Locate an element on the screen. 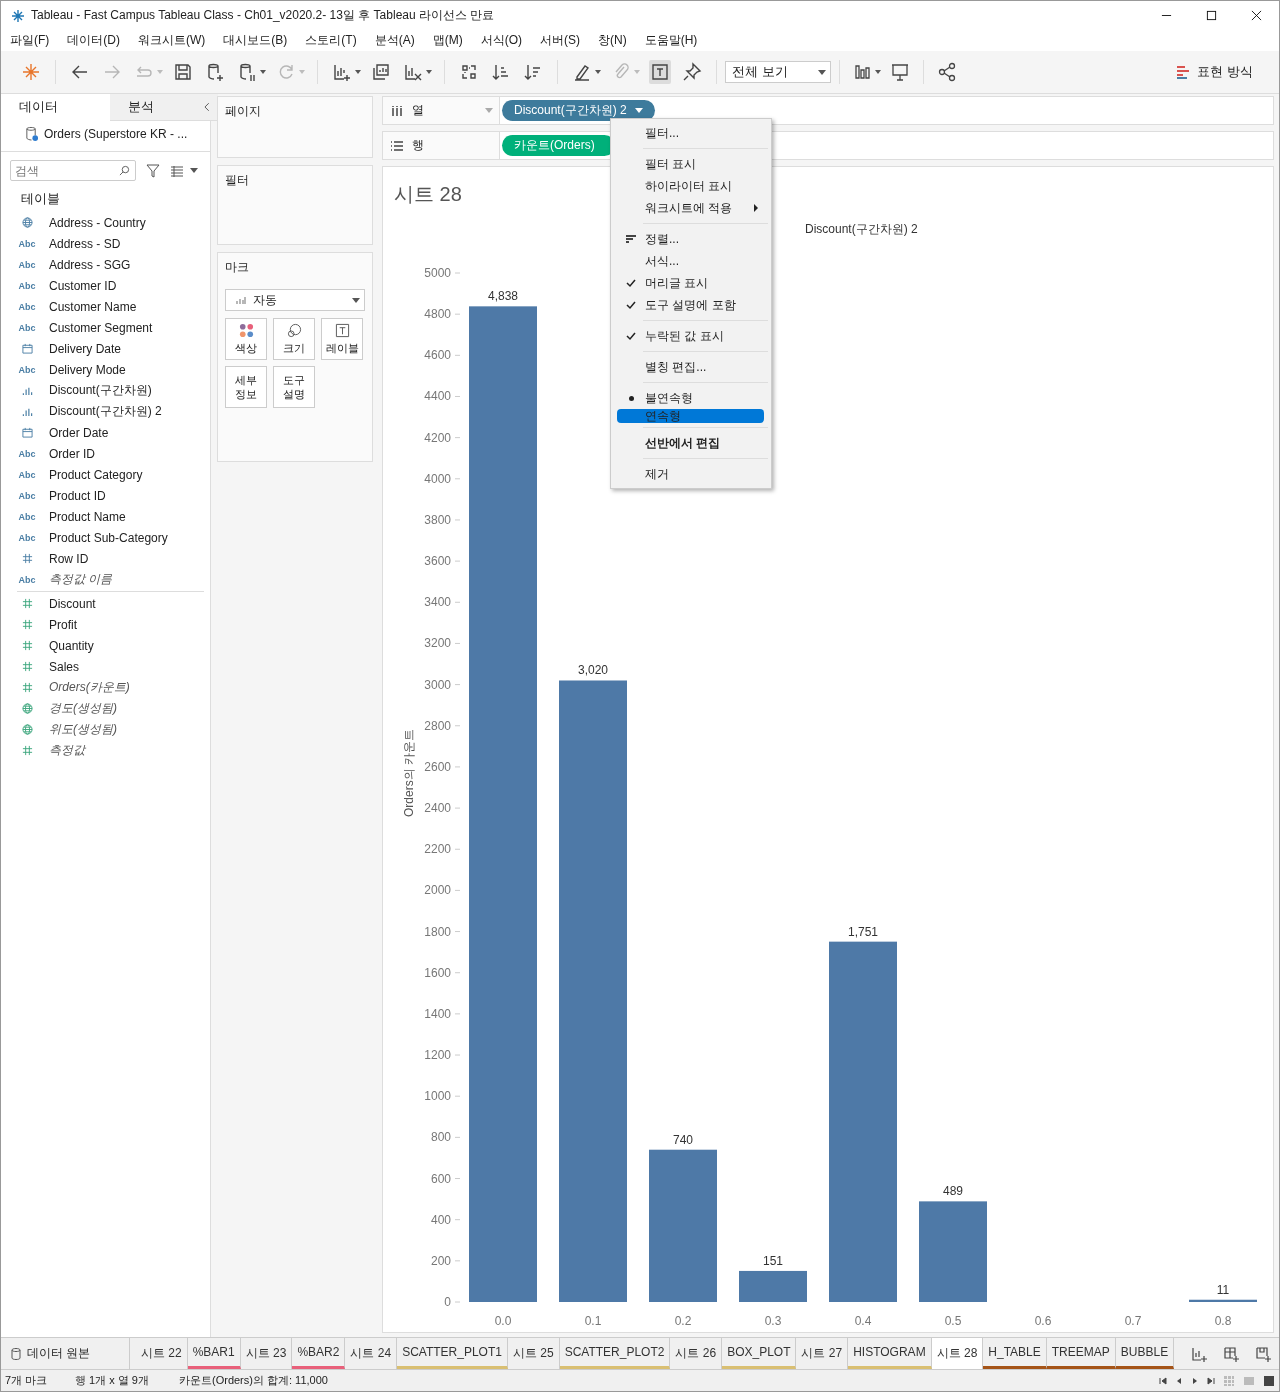  menu-item: 제거 is located at coordinates (690, 474).